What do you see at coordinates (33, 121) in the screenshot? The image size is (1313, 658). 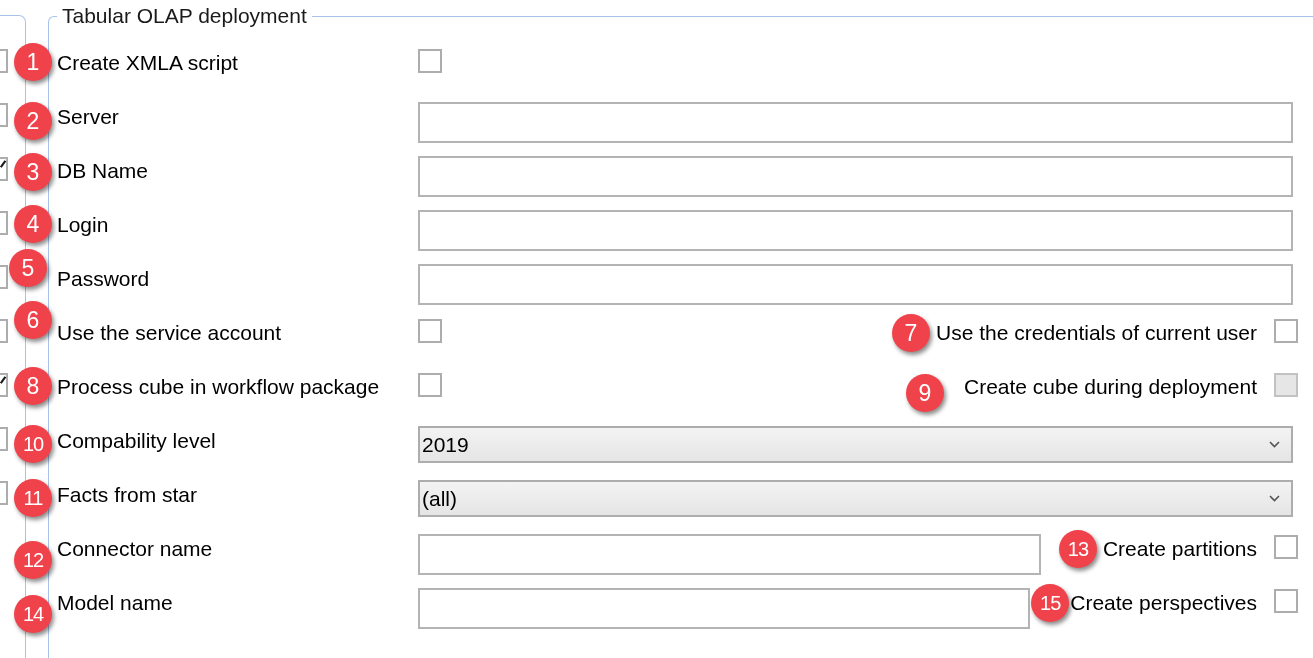 I see `number-badge: 2` at bounding box center [33, 121].